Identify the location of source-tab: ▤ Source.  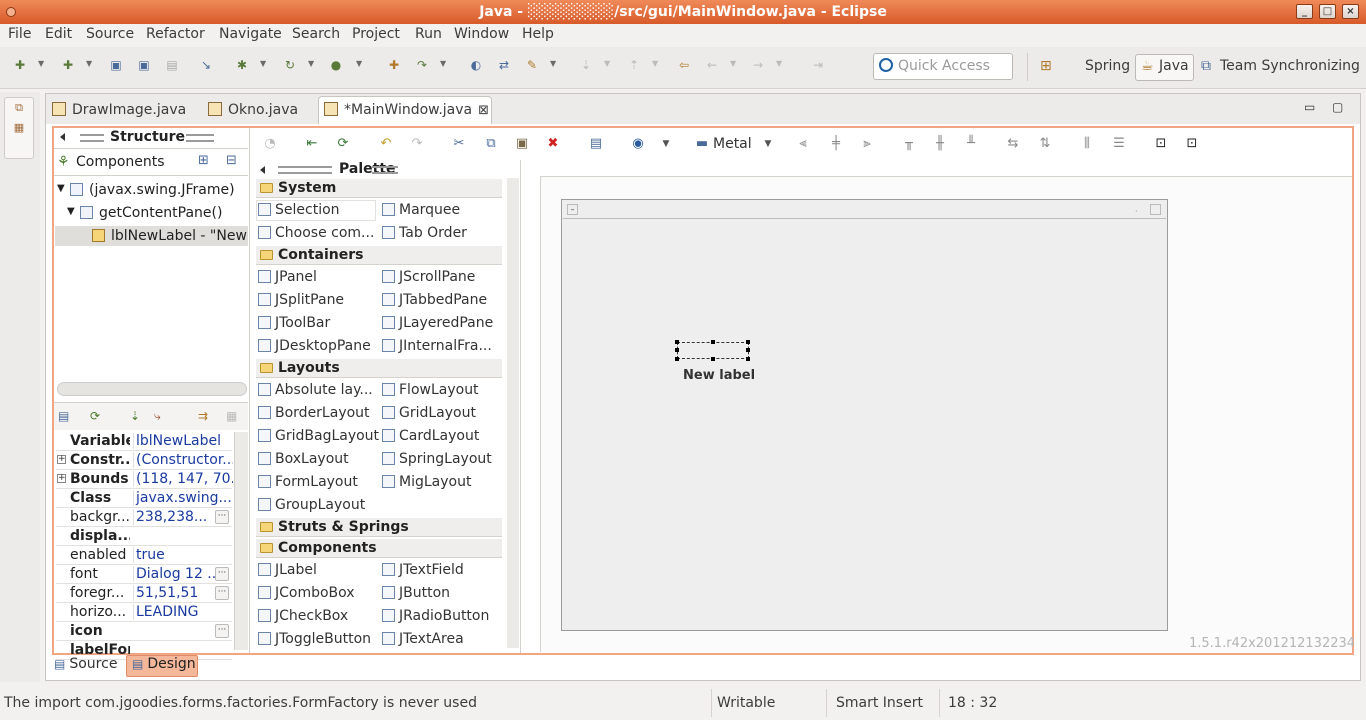
(85, 666).